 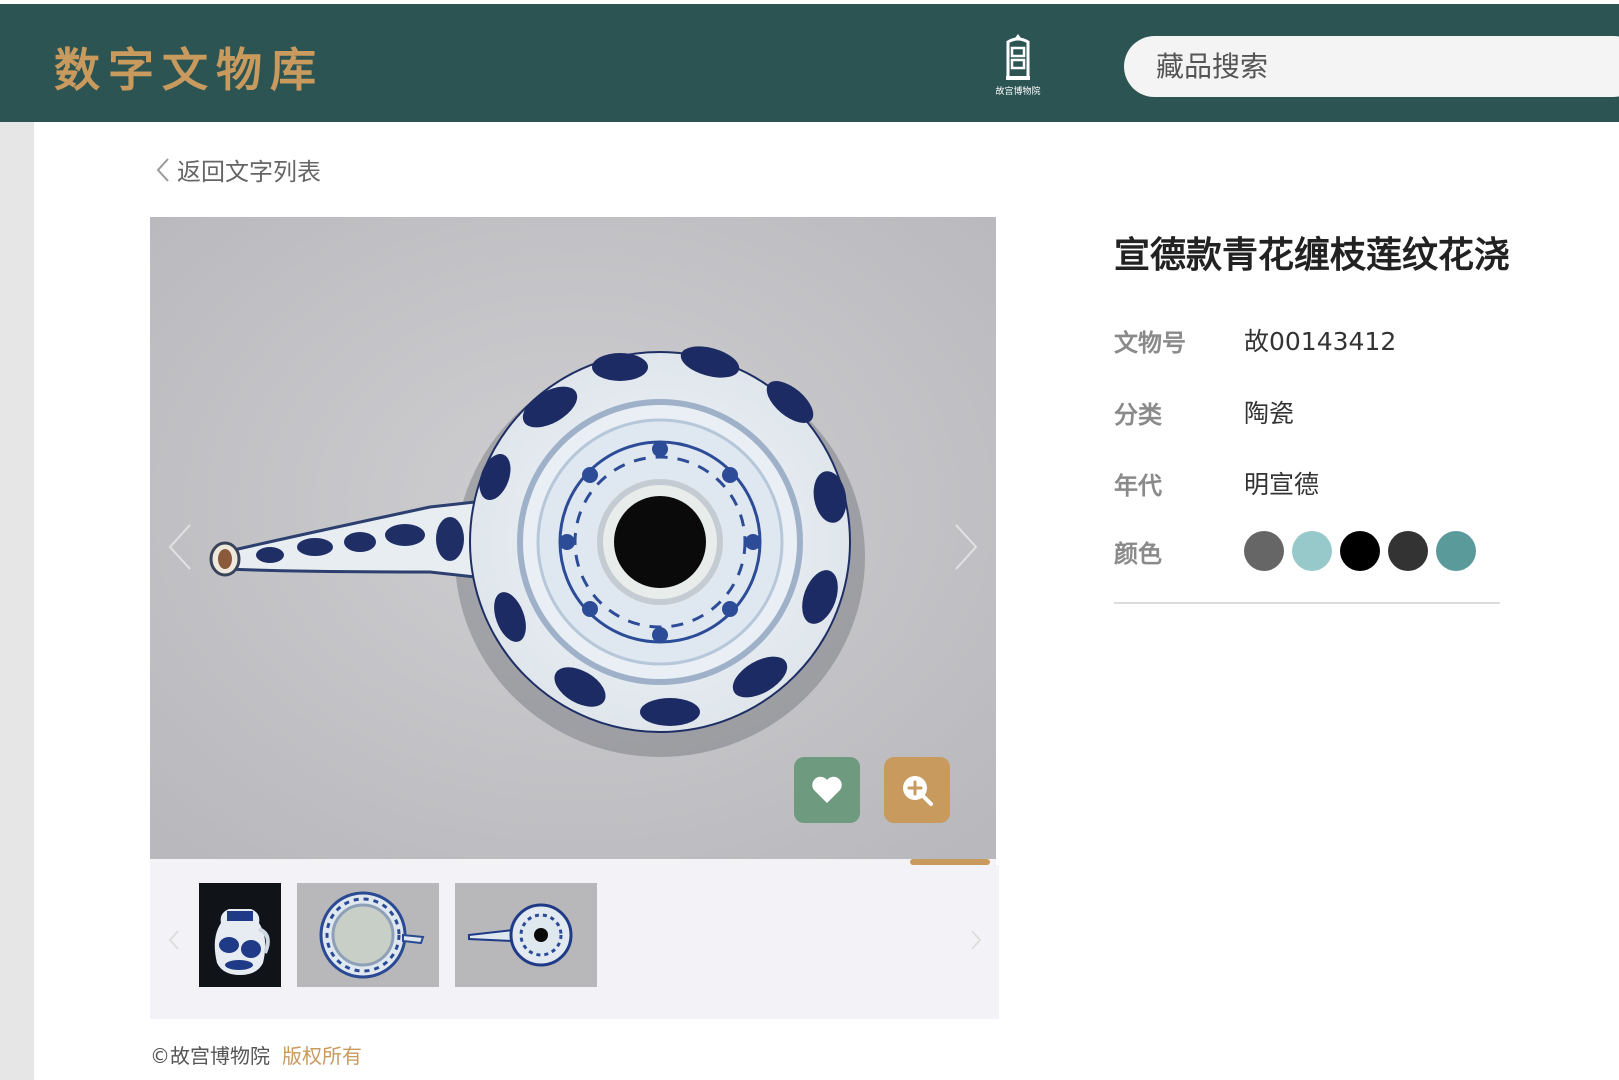 What do you see at coordinates (210, 1056) in the screenshot?
I see `copyright-text: ©故宫博物院` at bounding box center [210, 1056].